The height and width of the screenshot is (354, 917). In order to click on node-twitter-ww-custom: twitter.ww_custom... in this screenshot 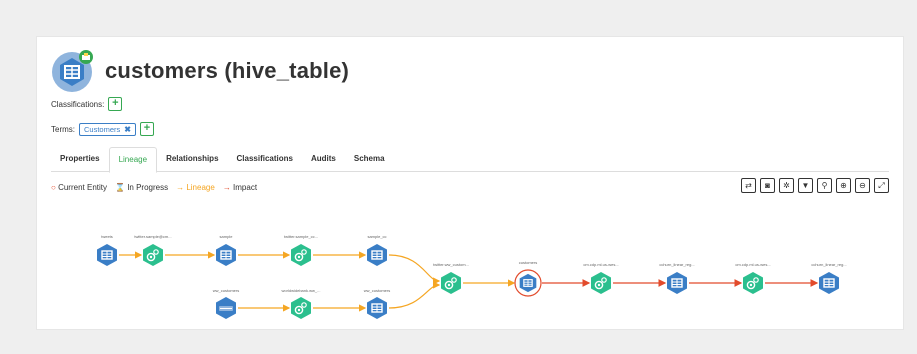, I will do `click(451, 278)`.